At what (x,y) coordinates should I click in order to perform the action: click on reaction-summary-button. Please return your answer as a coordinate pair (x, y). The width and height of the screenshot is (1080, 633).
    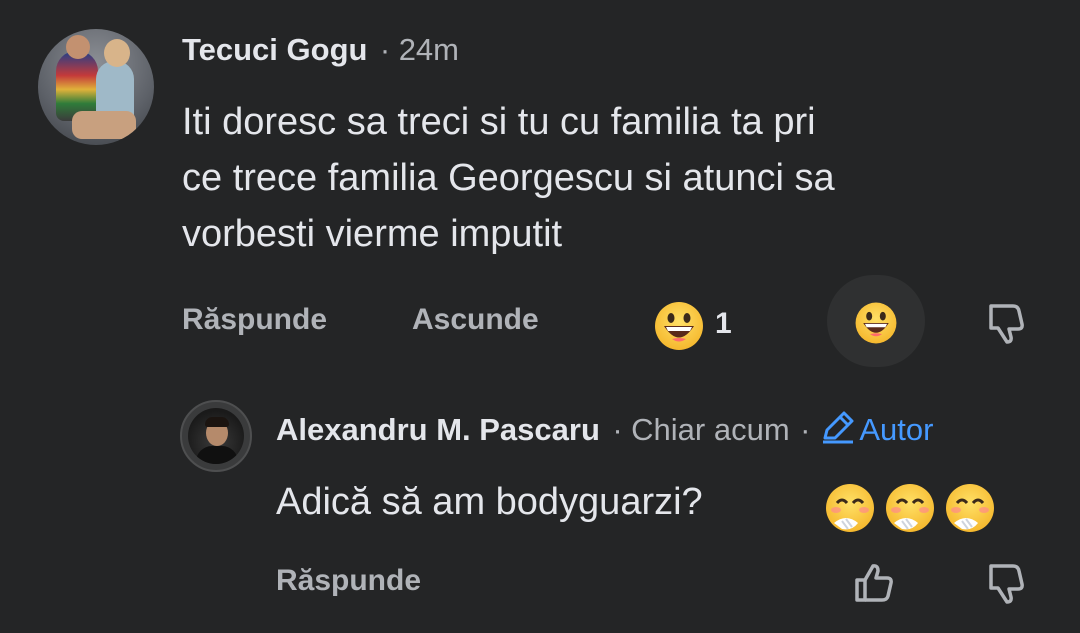
    Looking at the image, I should click on (679, 326).